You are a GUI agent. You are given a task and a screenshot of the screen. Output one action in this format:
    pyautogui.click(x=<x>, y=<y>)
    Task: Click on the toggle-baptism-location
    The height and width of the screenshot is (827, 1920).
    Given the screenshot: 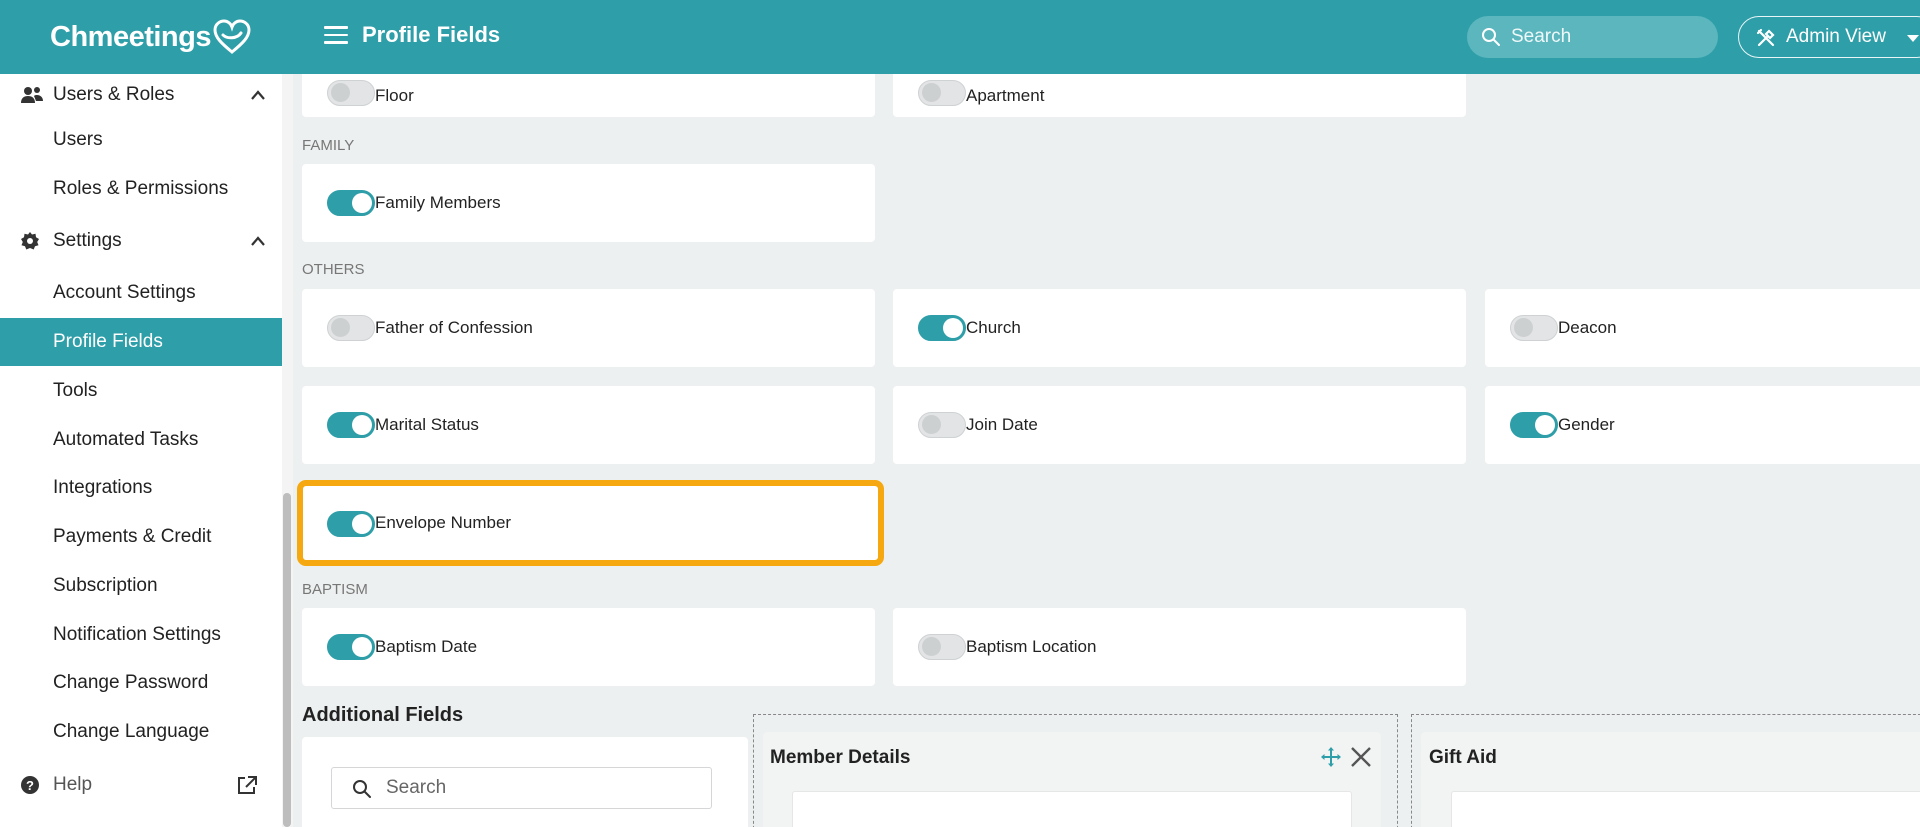 What is the action you would take?
    pyautogui.click(x=942, y=647)
    